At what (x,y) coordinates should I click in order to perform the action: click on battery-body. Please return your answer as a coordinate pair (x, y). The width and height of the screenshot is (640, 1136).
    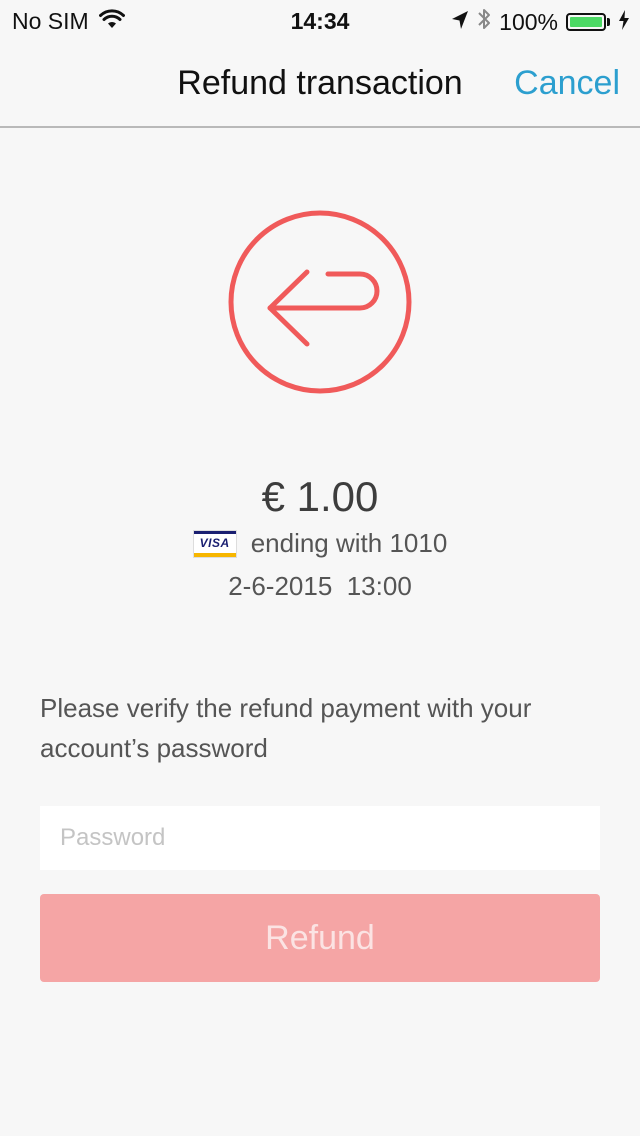
    Looking at the image, I should click on (586, 22).